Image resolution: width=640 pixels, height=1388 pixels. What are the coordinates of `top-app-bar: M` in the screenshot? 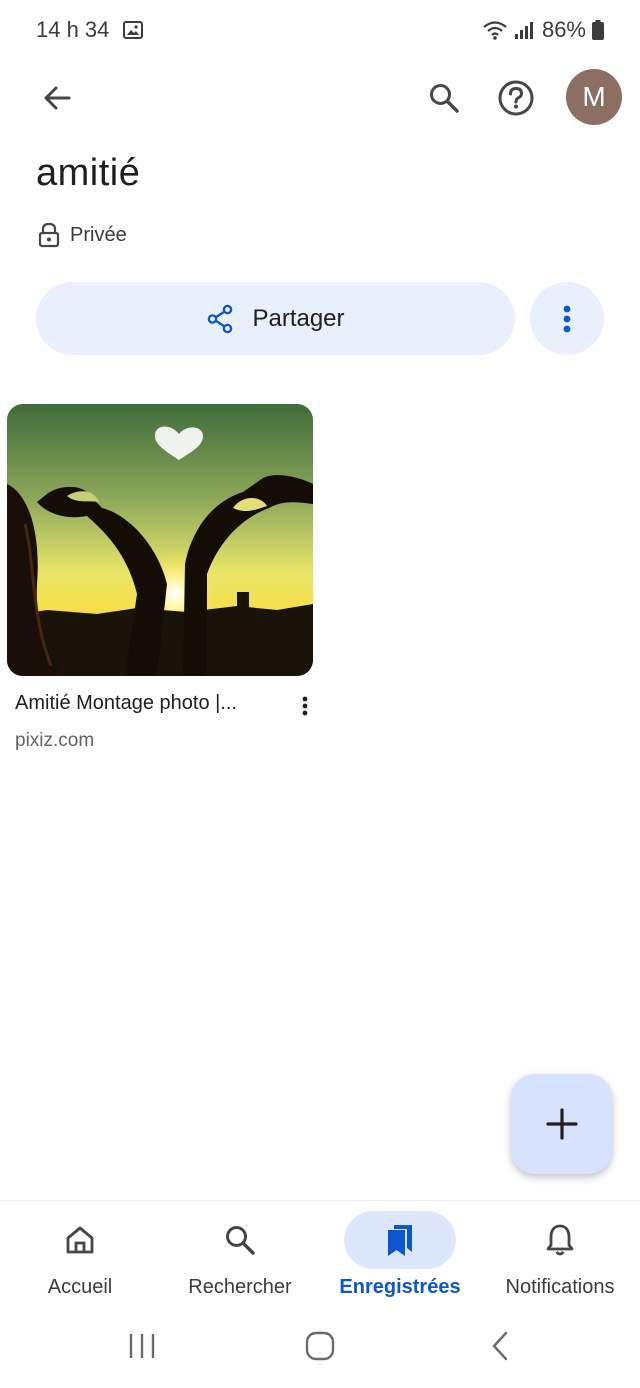 It's located at (320, 98).